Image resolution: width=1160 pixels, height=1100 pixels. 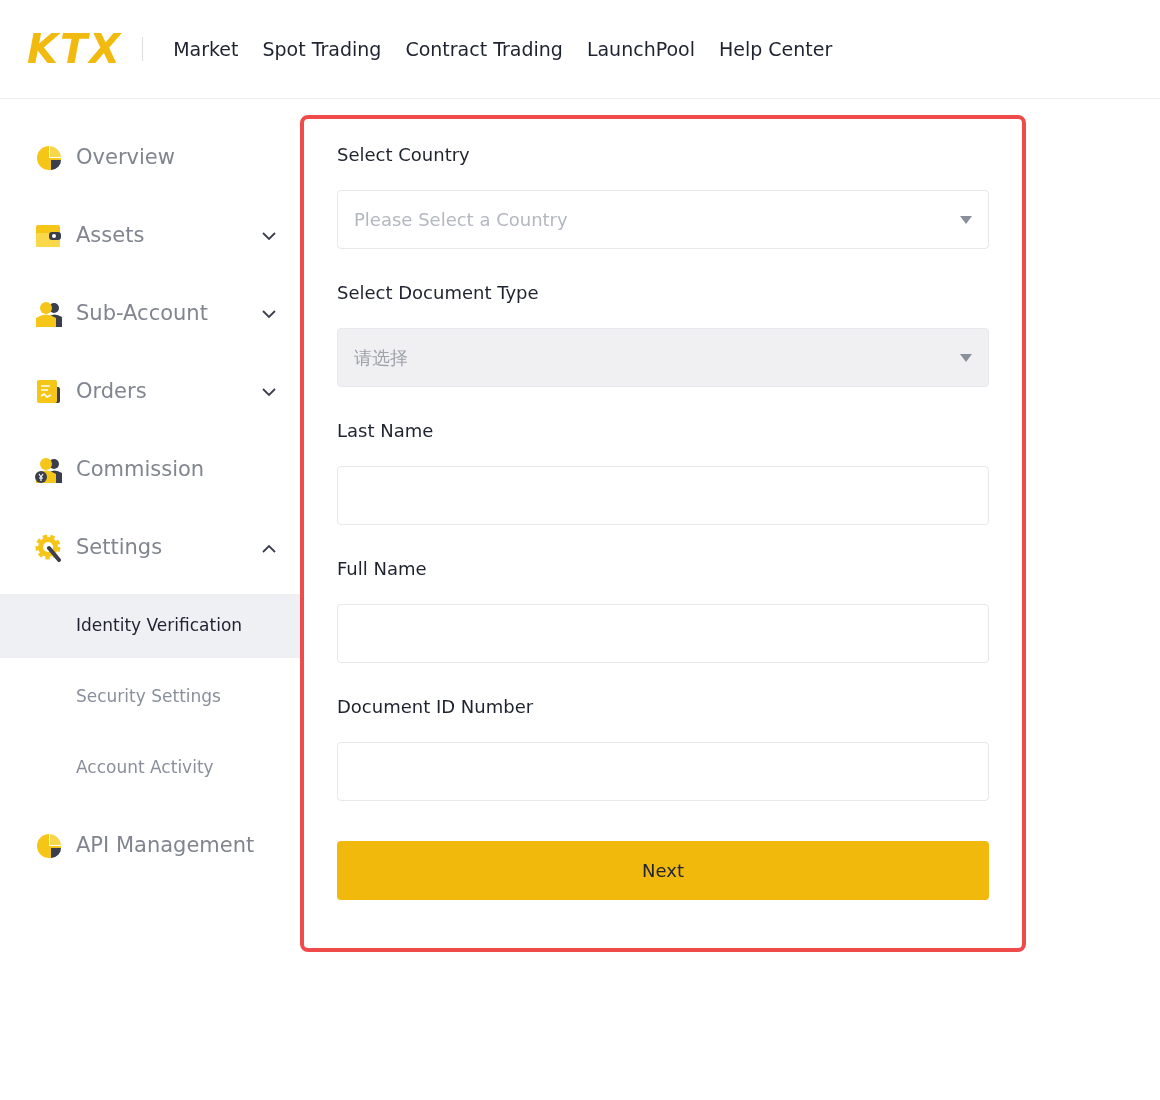 I want to click on nav-link: LaunchPool, so click(x=640, y=49).